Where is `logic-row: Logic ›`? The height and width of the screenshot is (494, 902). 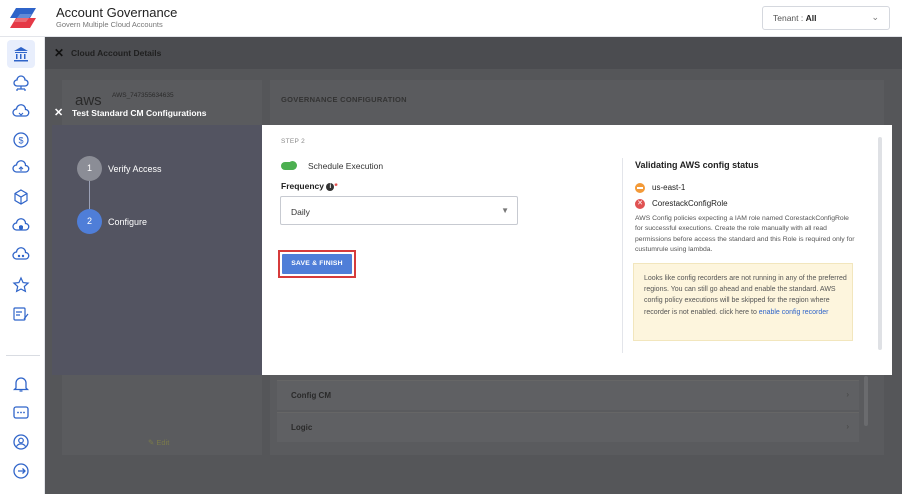 logic-row: Logic › is located at coordinates (568, 427).